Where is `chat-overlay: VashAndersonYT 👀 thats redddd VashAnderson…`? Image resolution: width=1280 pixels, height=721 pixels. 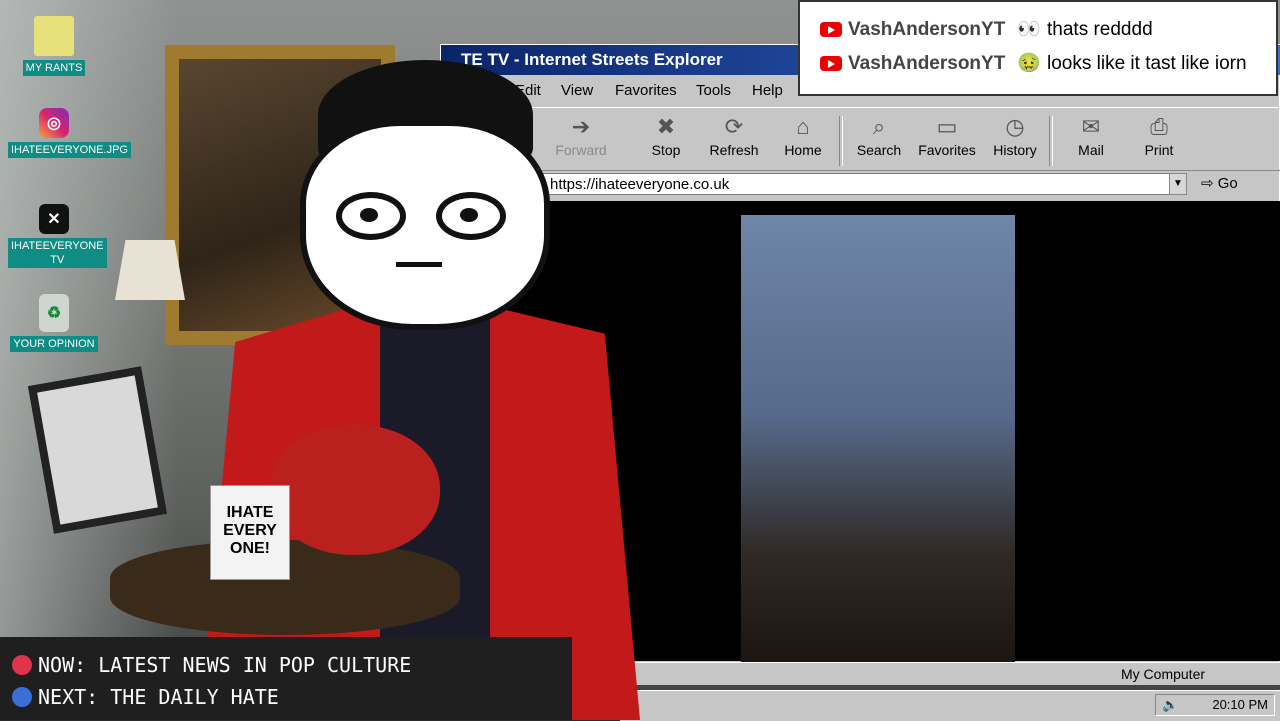
chat-overlay: VashAndersonYT 👀 thats redddd VashAnderson… is located at coordinates (1038, 48).